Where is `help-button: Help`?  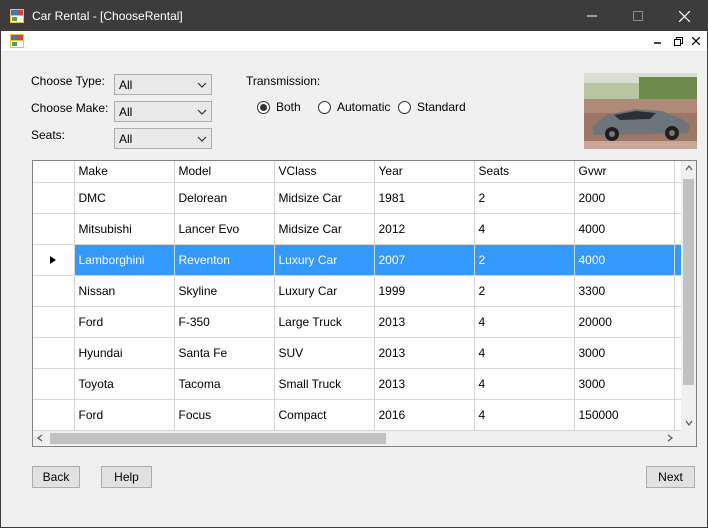 help-button: Help is located at coordinates (126, 477).